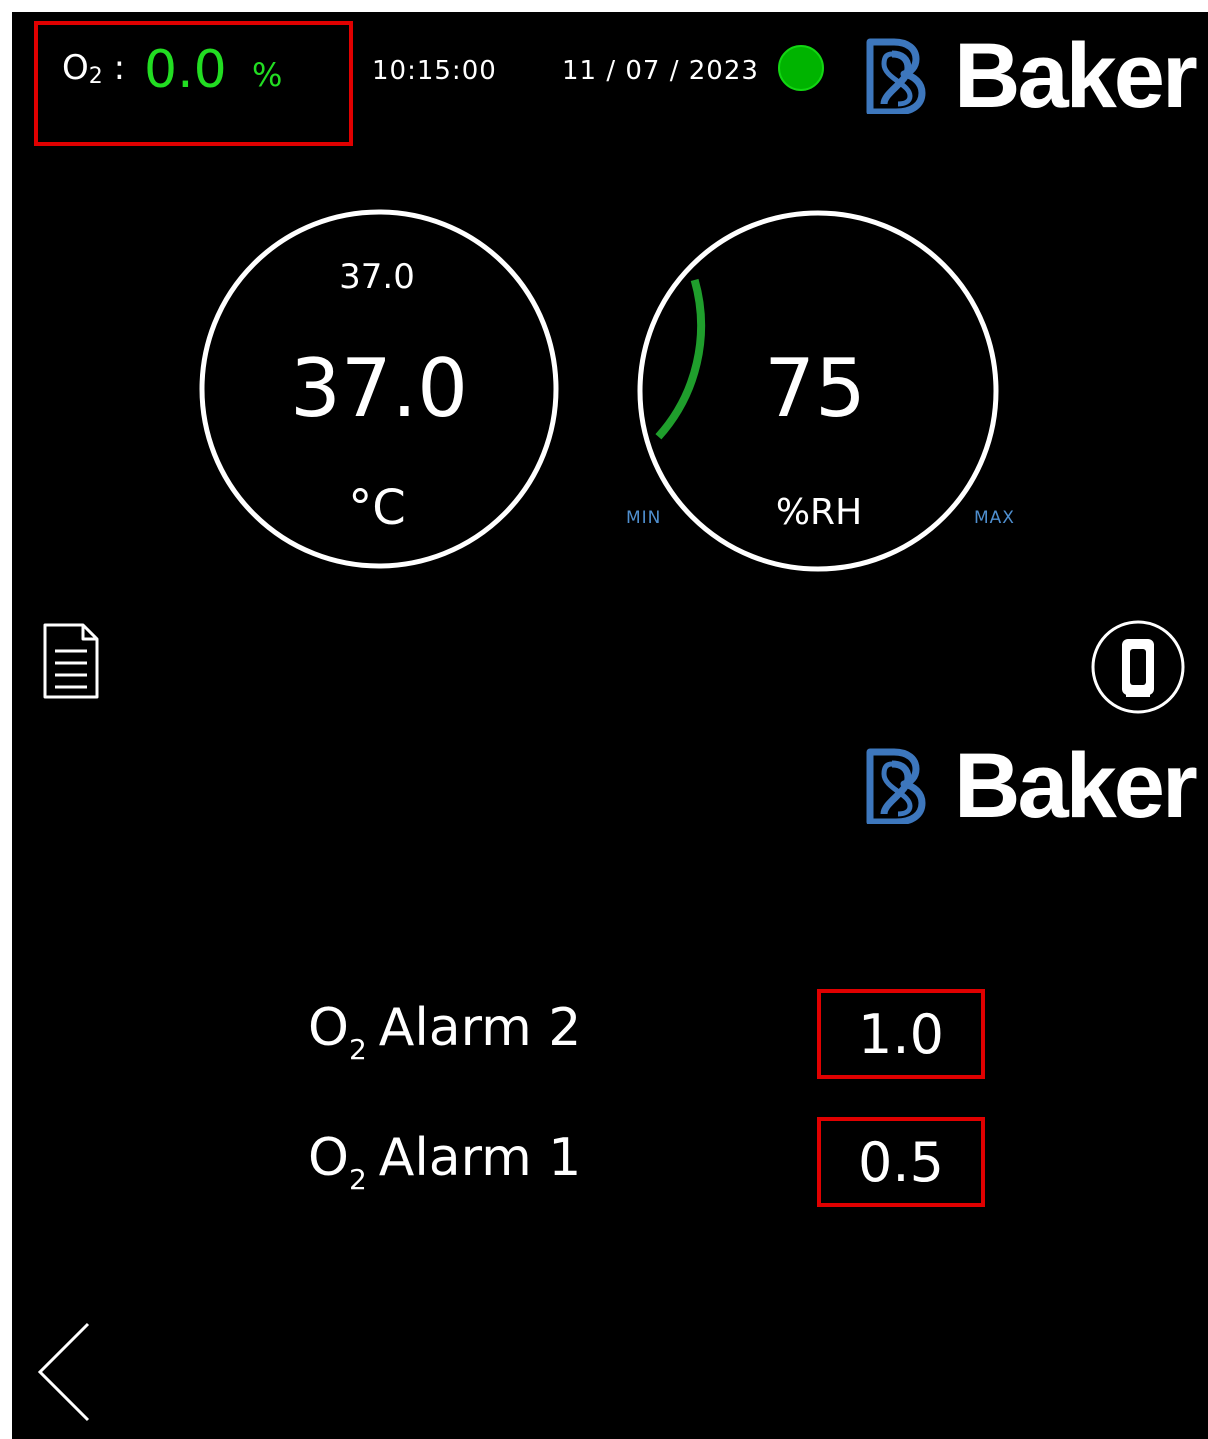 This screenshot has width=1208, height=1439. What do you see at coordinates (1076, 786) in the screenshot?
I see `baker-logo-text: Baker` at bounding box center [1076, 786].